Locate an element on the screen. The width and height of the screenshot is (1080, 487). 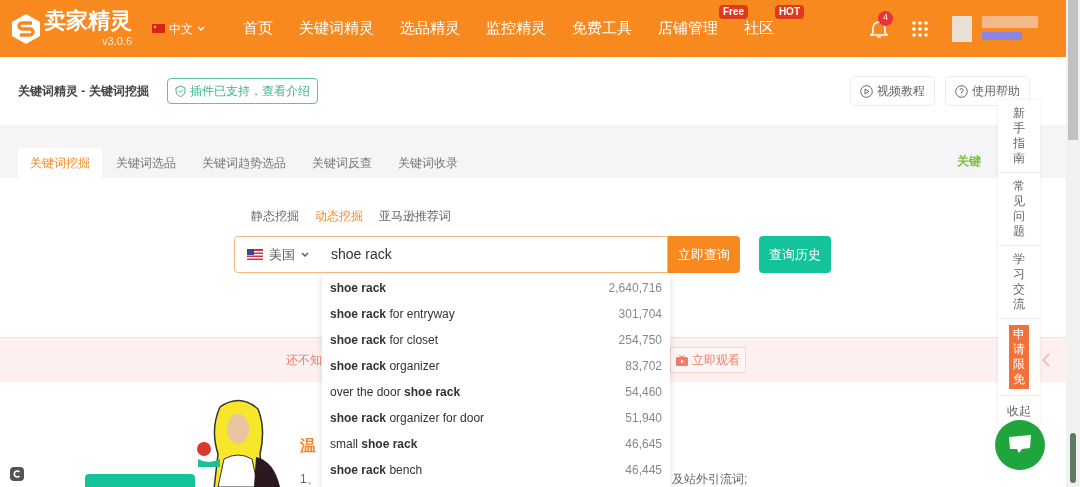
logo-text: 卖家精灵 is located at coordinates (88, 21).